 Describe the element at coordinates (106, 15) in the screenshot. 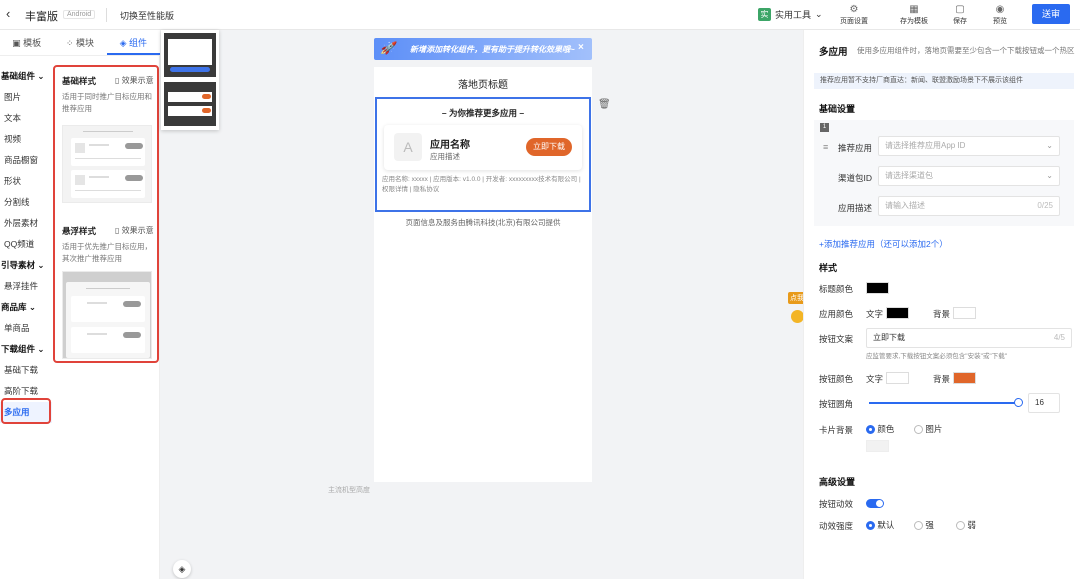

I see `divider` at that location.